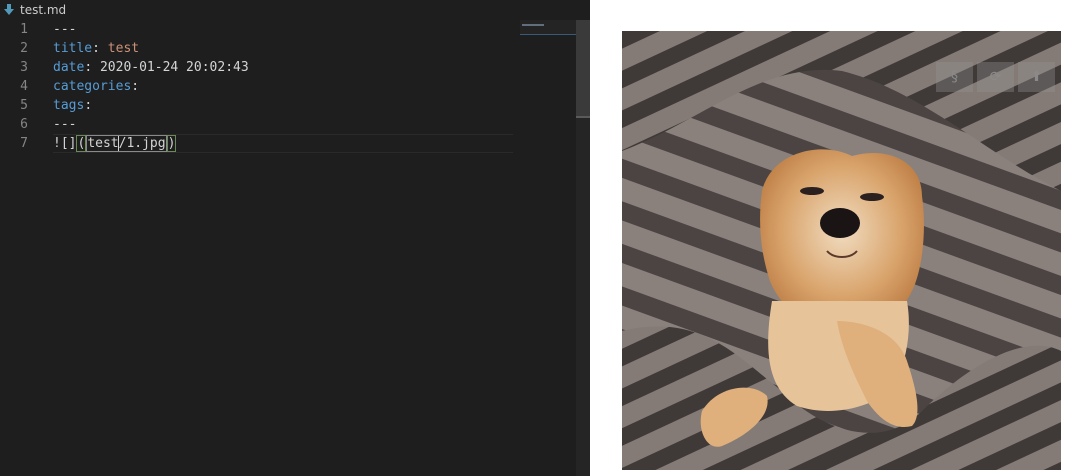 The height and width of the screenshot is (476, 1067). Describe the element at coordinates (24, 67) in the screenshot. I see `line-number: 3` at that location.